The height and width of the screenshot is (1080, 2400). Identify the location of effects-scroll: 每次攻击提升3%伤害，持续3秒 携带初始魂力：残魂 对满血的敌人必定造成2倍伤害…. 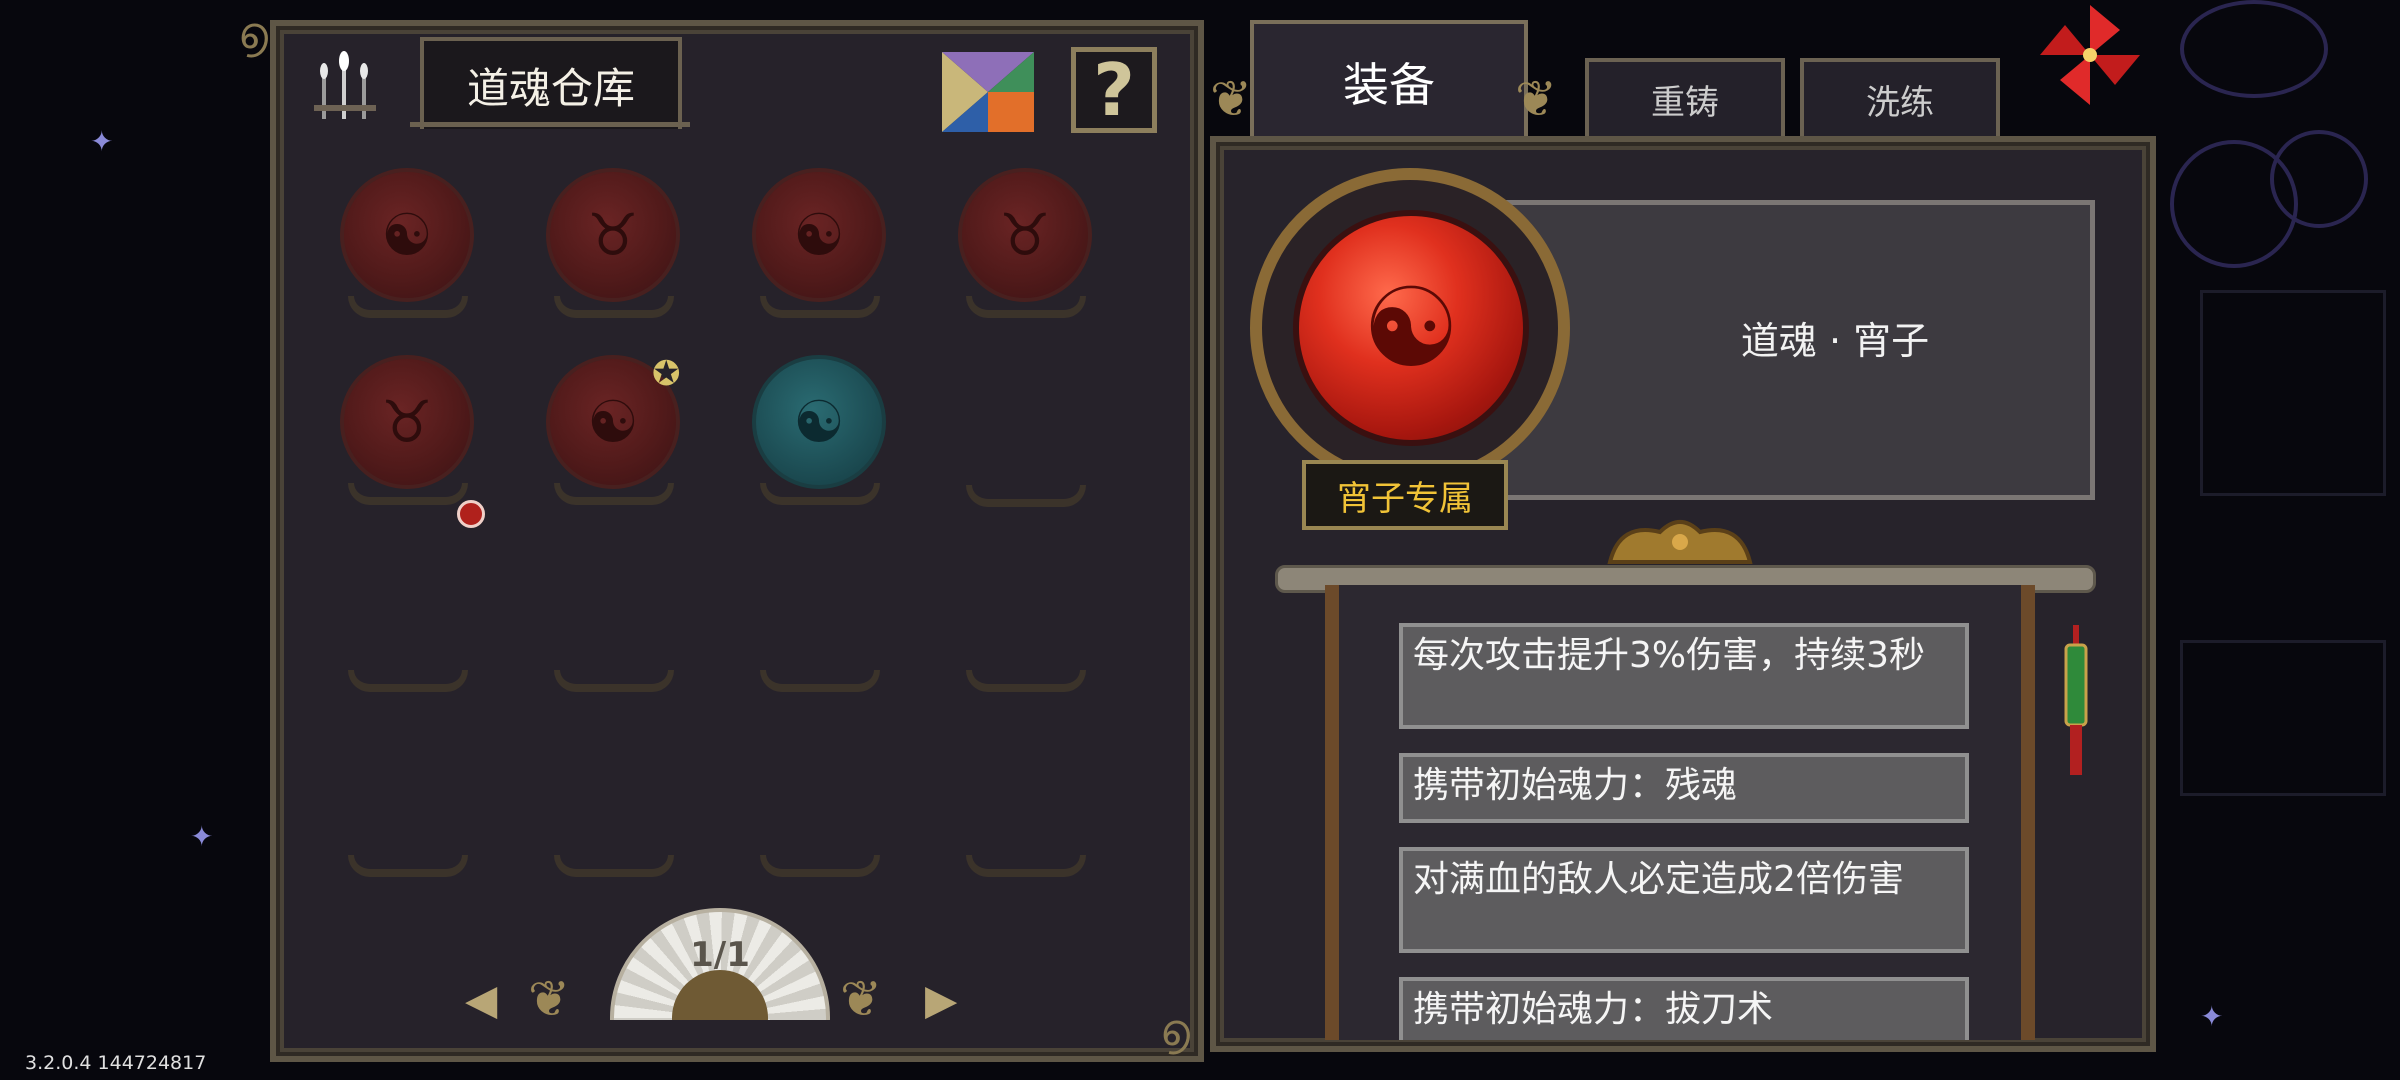
(1680, 812).